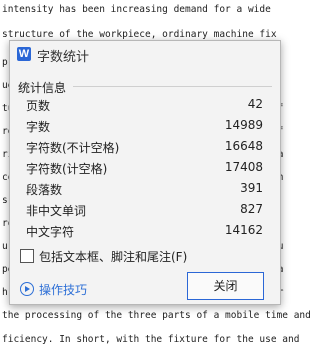 Image resolution: width=320 pixels, height=355 pixels. I want to click on stat-row-pages: 页数 42, so click(145, 107).